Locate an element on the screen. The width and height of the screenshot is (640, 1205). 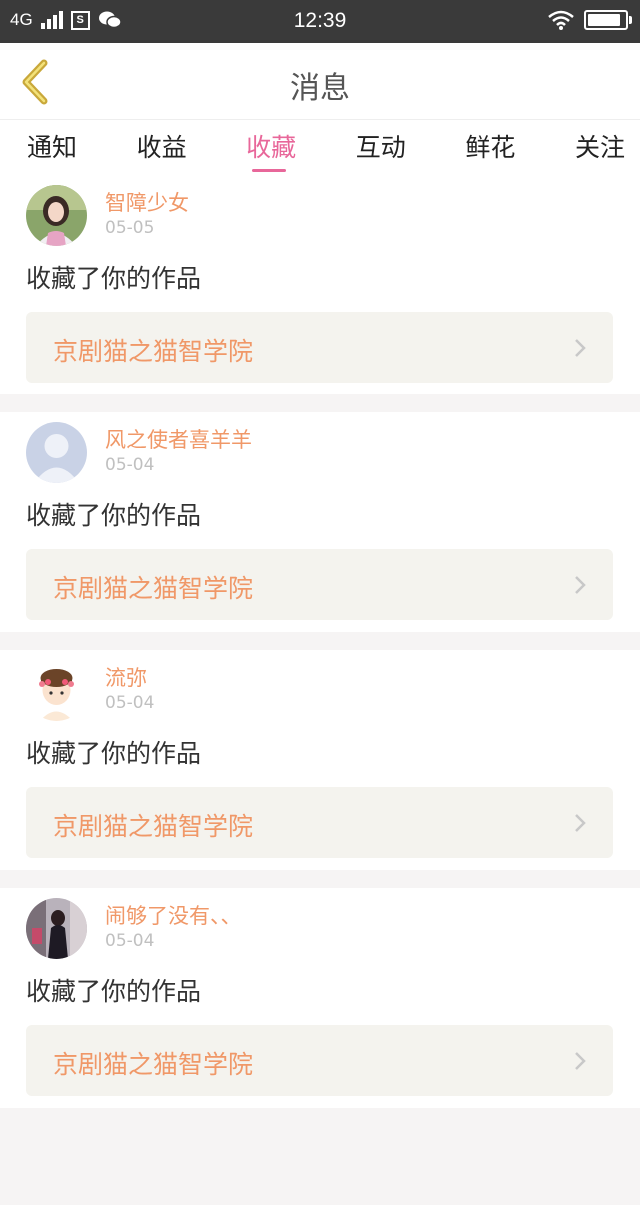
username: 流弥 is located at coordinates (126, 677).